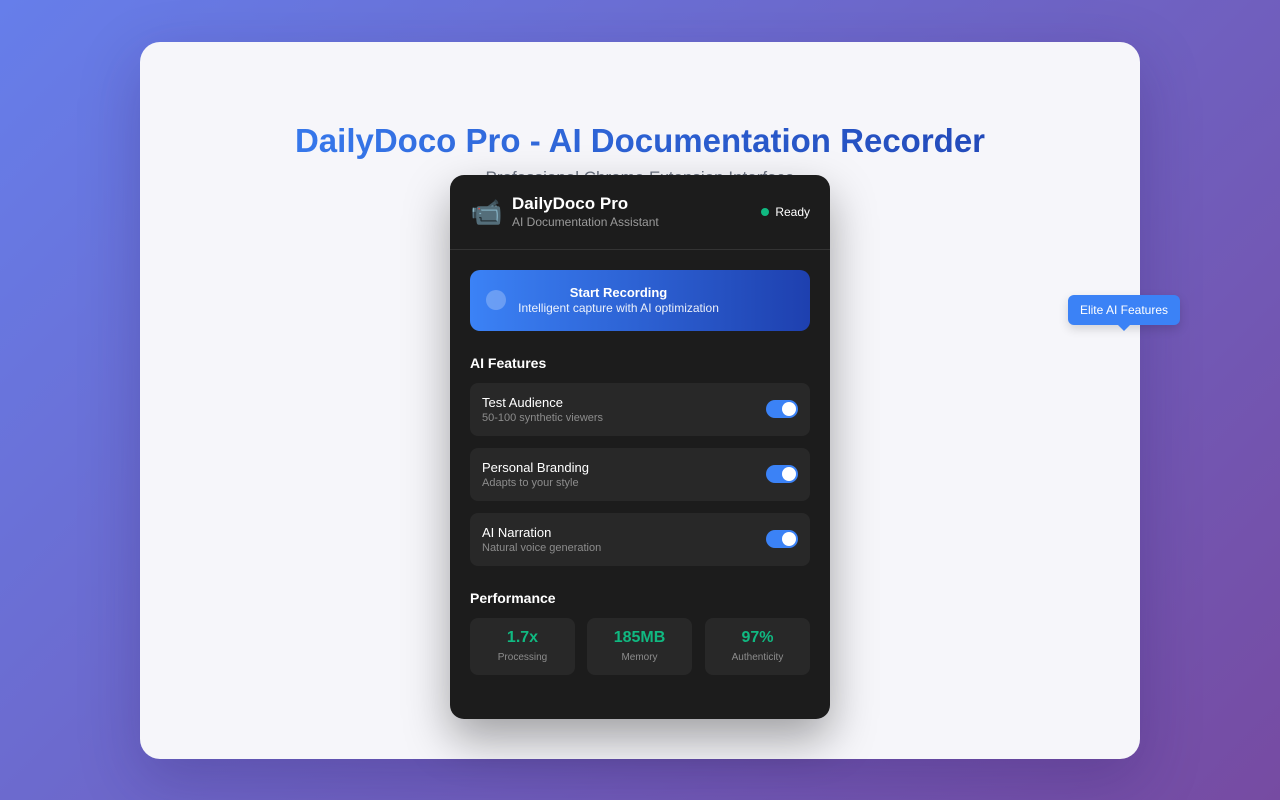 This screenshot has height=800, width=1280. I want to click on app-tagline: AI Documentation Assistant, so click(585, 222).